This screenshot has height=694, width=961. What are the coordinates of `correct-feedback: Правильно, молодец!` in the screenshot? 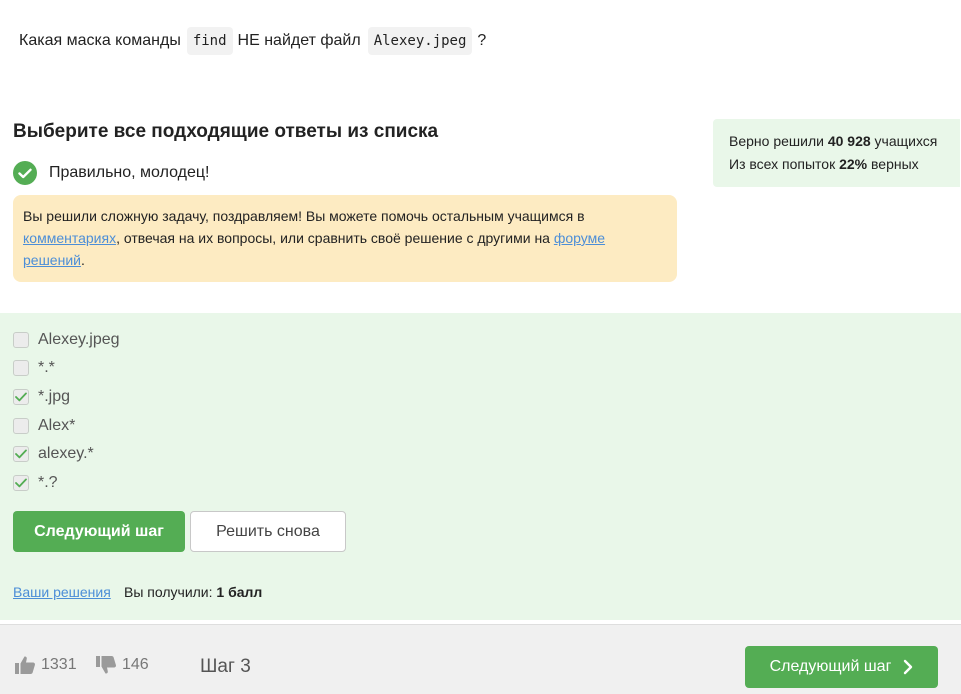 It's located at (111, 173).